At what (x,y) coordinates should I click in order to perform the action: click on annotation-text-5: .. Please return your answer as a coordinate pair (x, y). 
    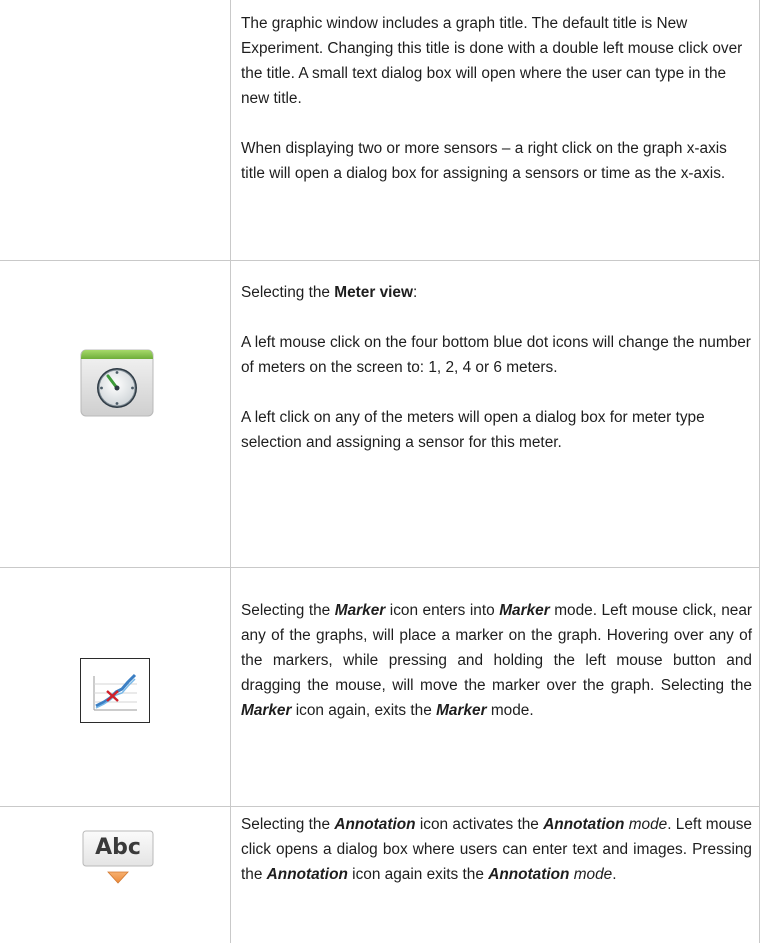
    Looking at the image, I should click on (614, 874).